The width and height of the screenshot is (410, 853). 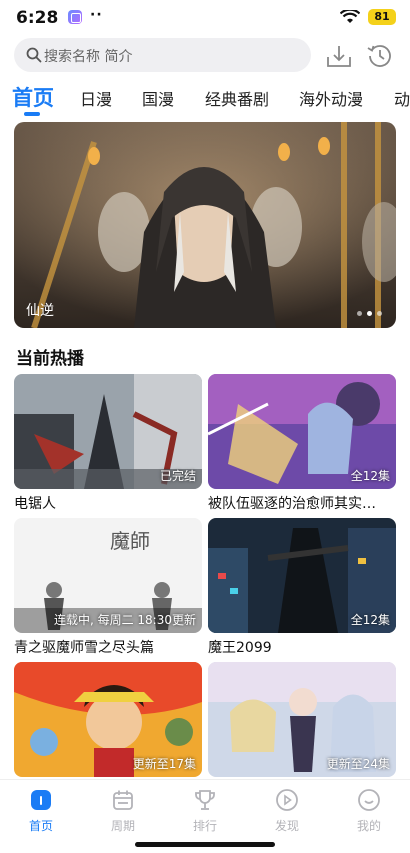 I want to click on category-tabs: 首页 日漫 国漫 经典番剧 海外动漫 动, so click(x=205, y=100).